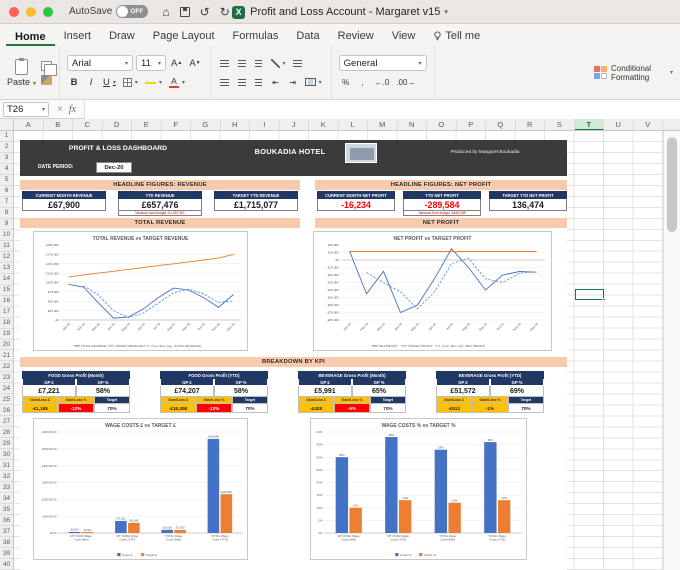  I want to click on gp-pct-value: 69%, so click(517, 391).